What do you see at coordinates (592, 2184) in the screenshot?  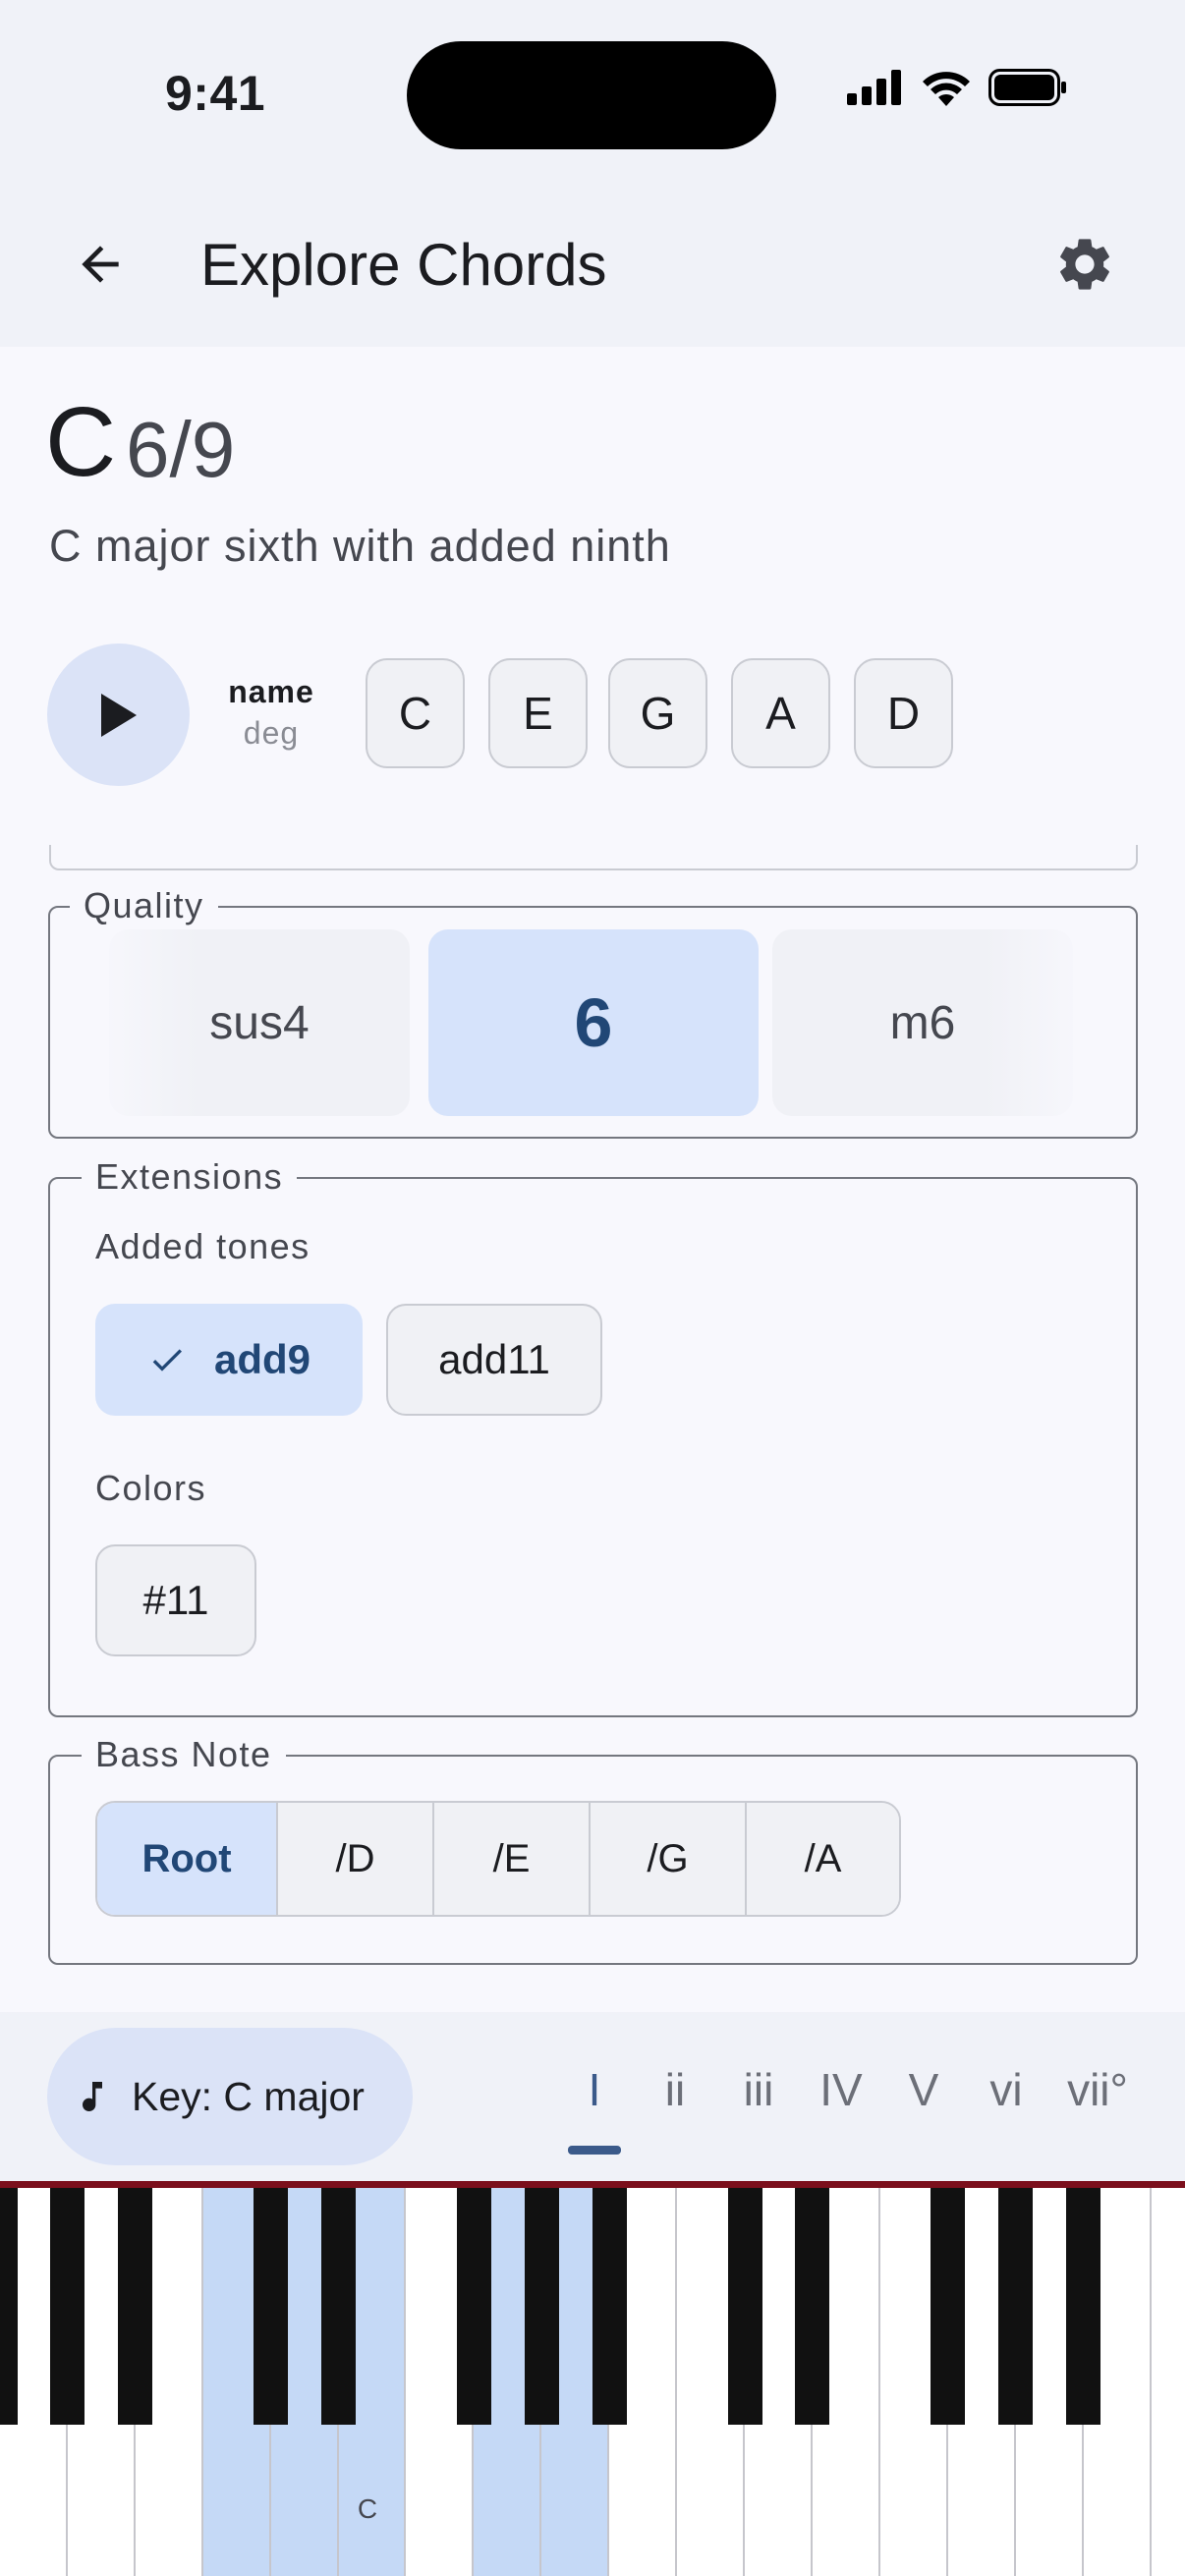 I see `piano-rail` at bounding box center [592, 2184].